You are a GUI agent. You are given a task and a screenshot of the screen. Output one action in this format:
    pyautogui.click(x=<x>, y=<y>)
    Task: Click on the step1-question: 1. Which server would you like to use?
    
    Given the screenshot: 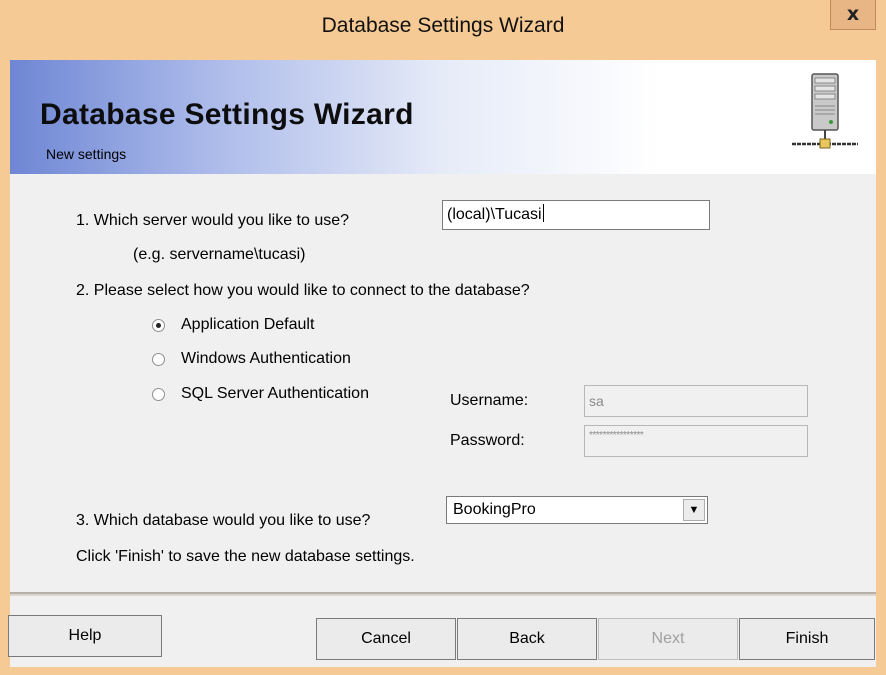 What is the action you would take?
    pyautogui.click(x=213, y=220)
    